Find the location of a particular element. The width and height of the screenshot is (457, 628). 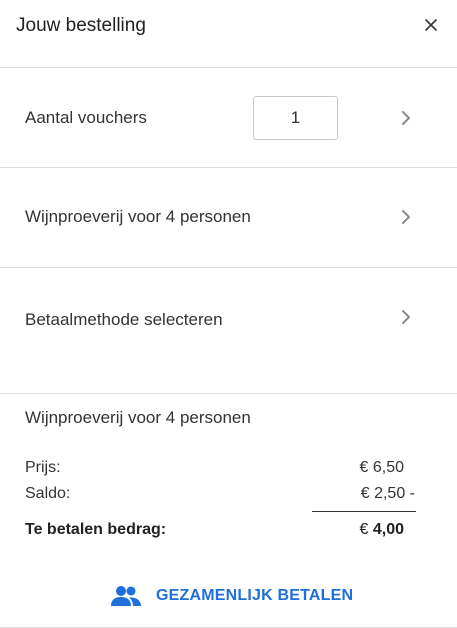

page-title: Jouw bestelling is located at coordinates (81, 25).